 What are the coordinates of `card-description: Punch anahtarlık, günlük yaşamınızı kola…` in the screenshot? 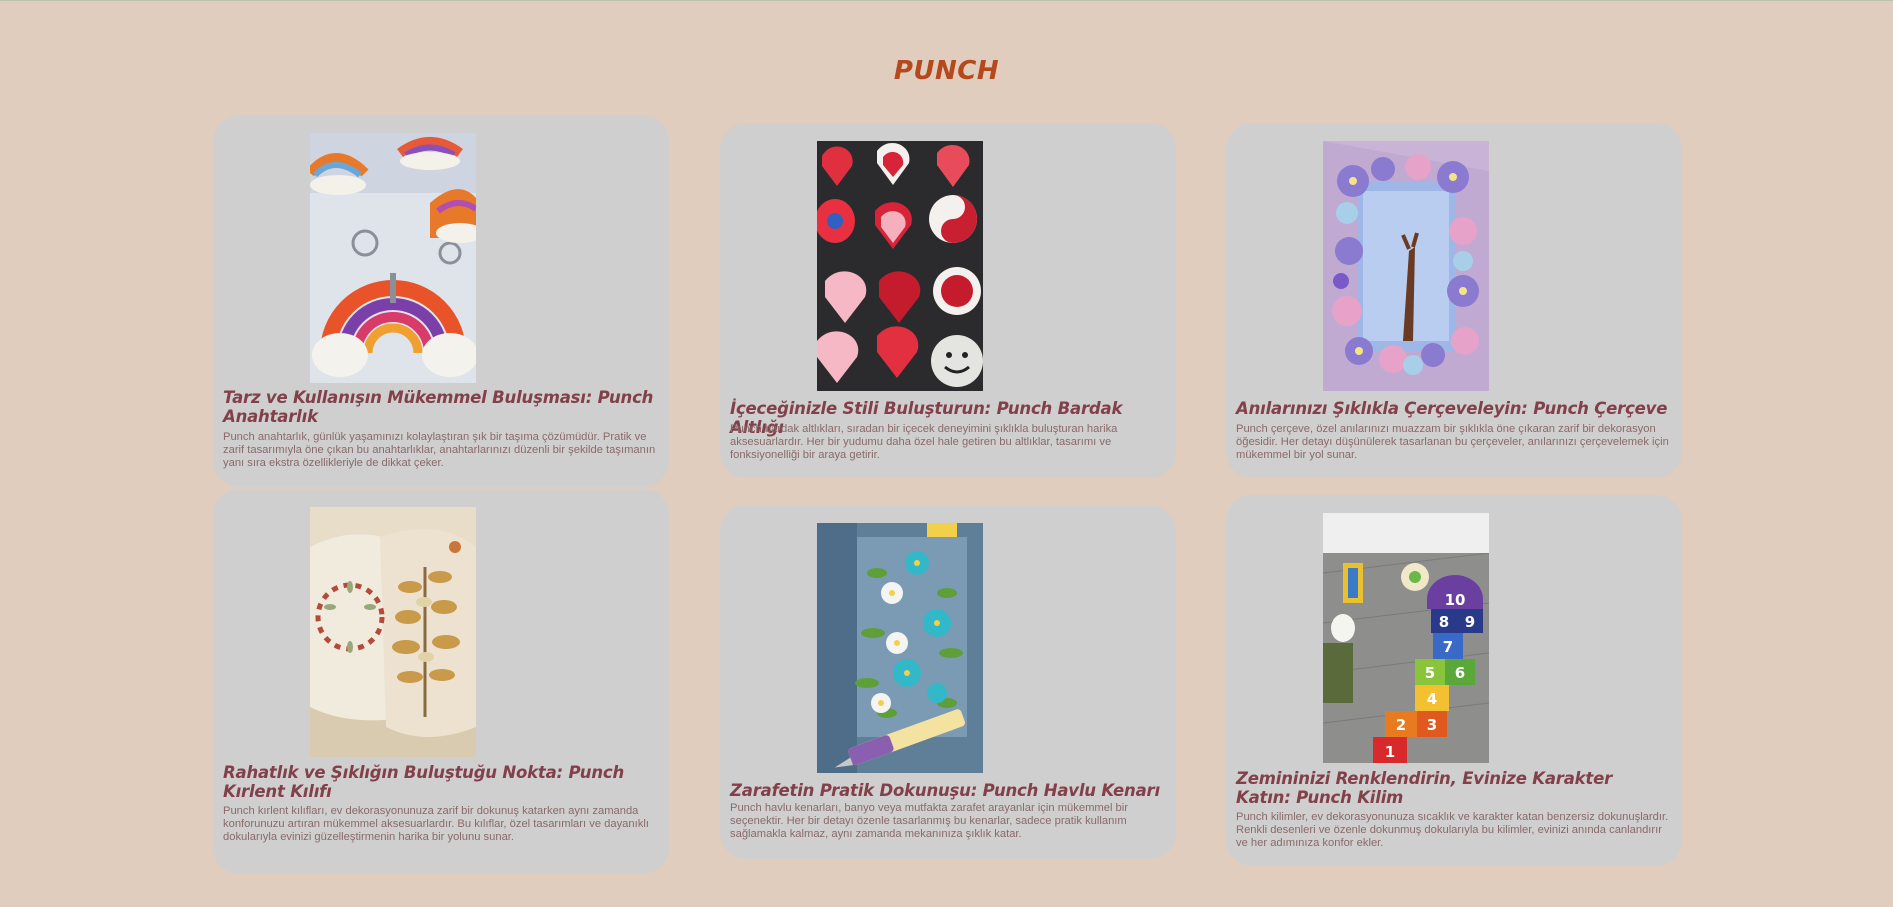 It's located at (439, 450).